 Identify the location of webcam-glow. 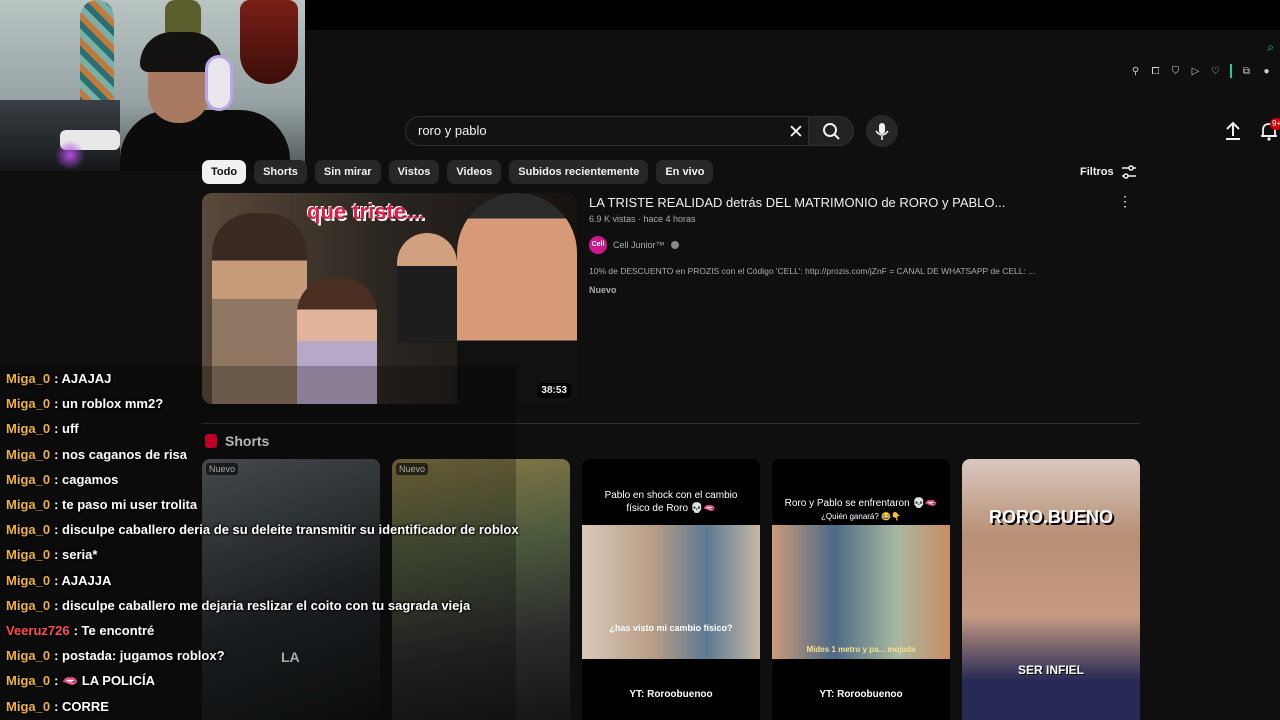
(70, 155).